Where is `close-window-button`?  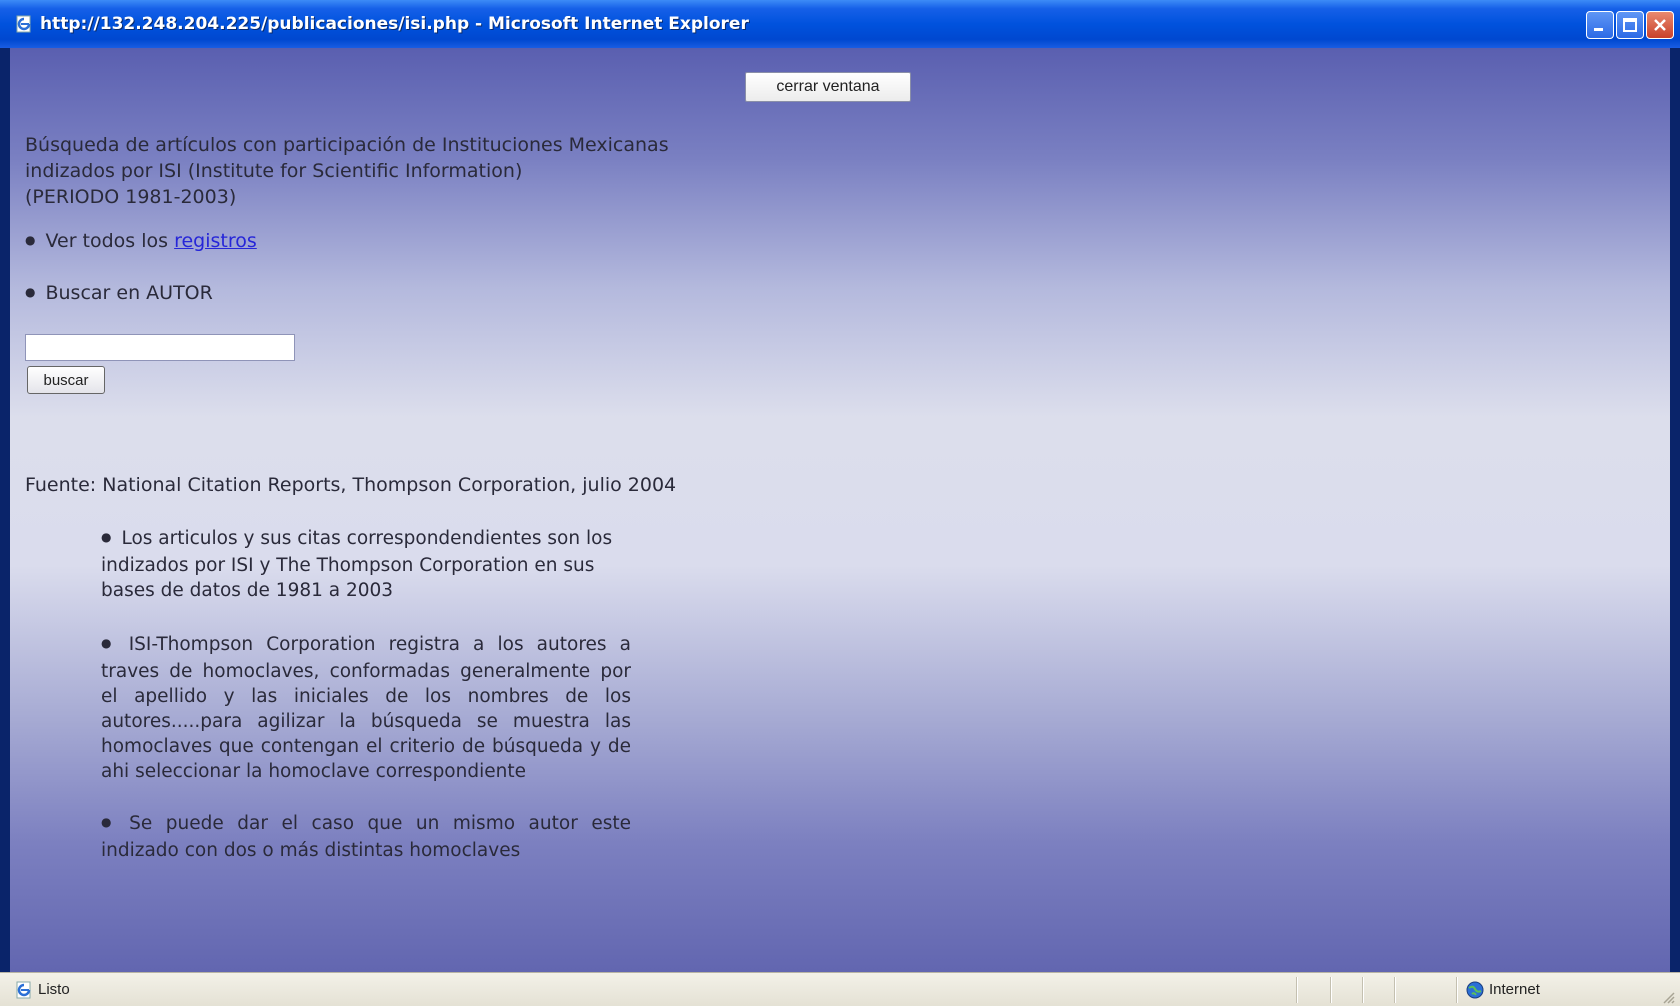 close-window-button is located at coordinates (1660, 25).